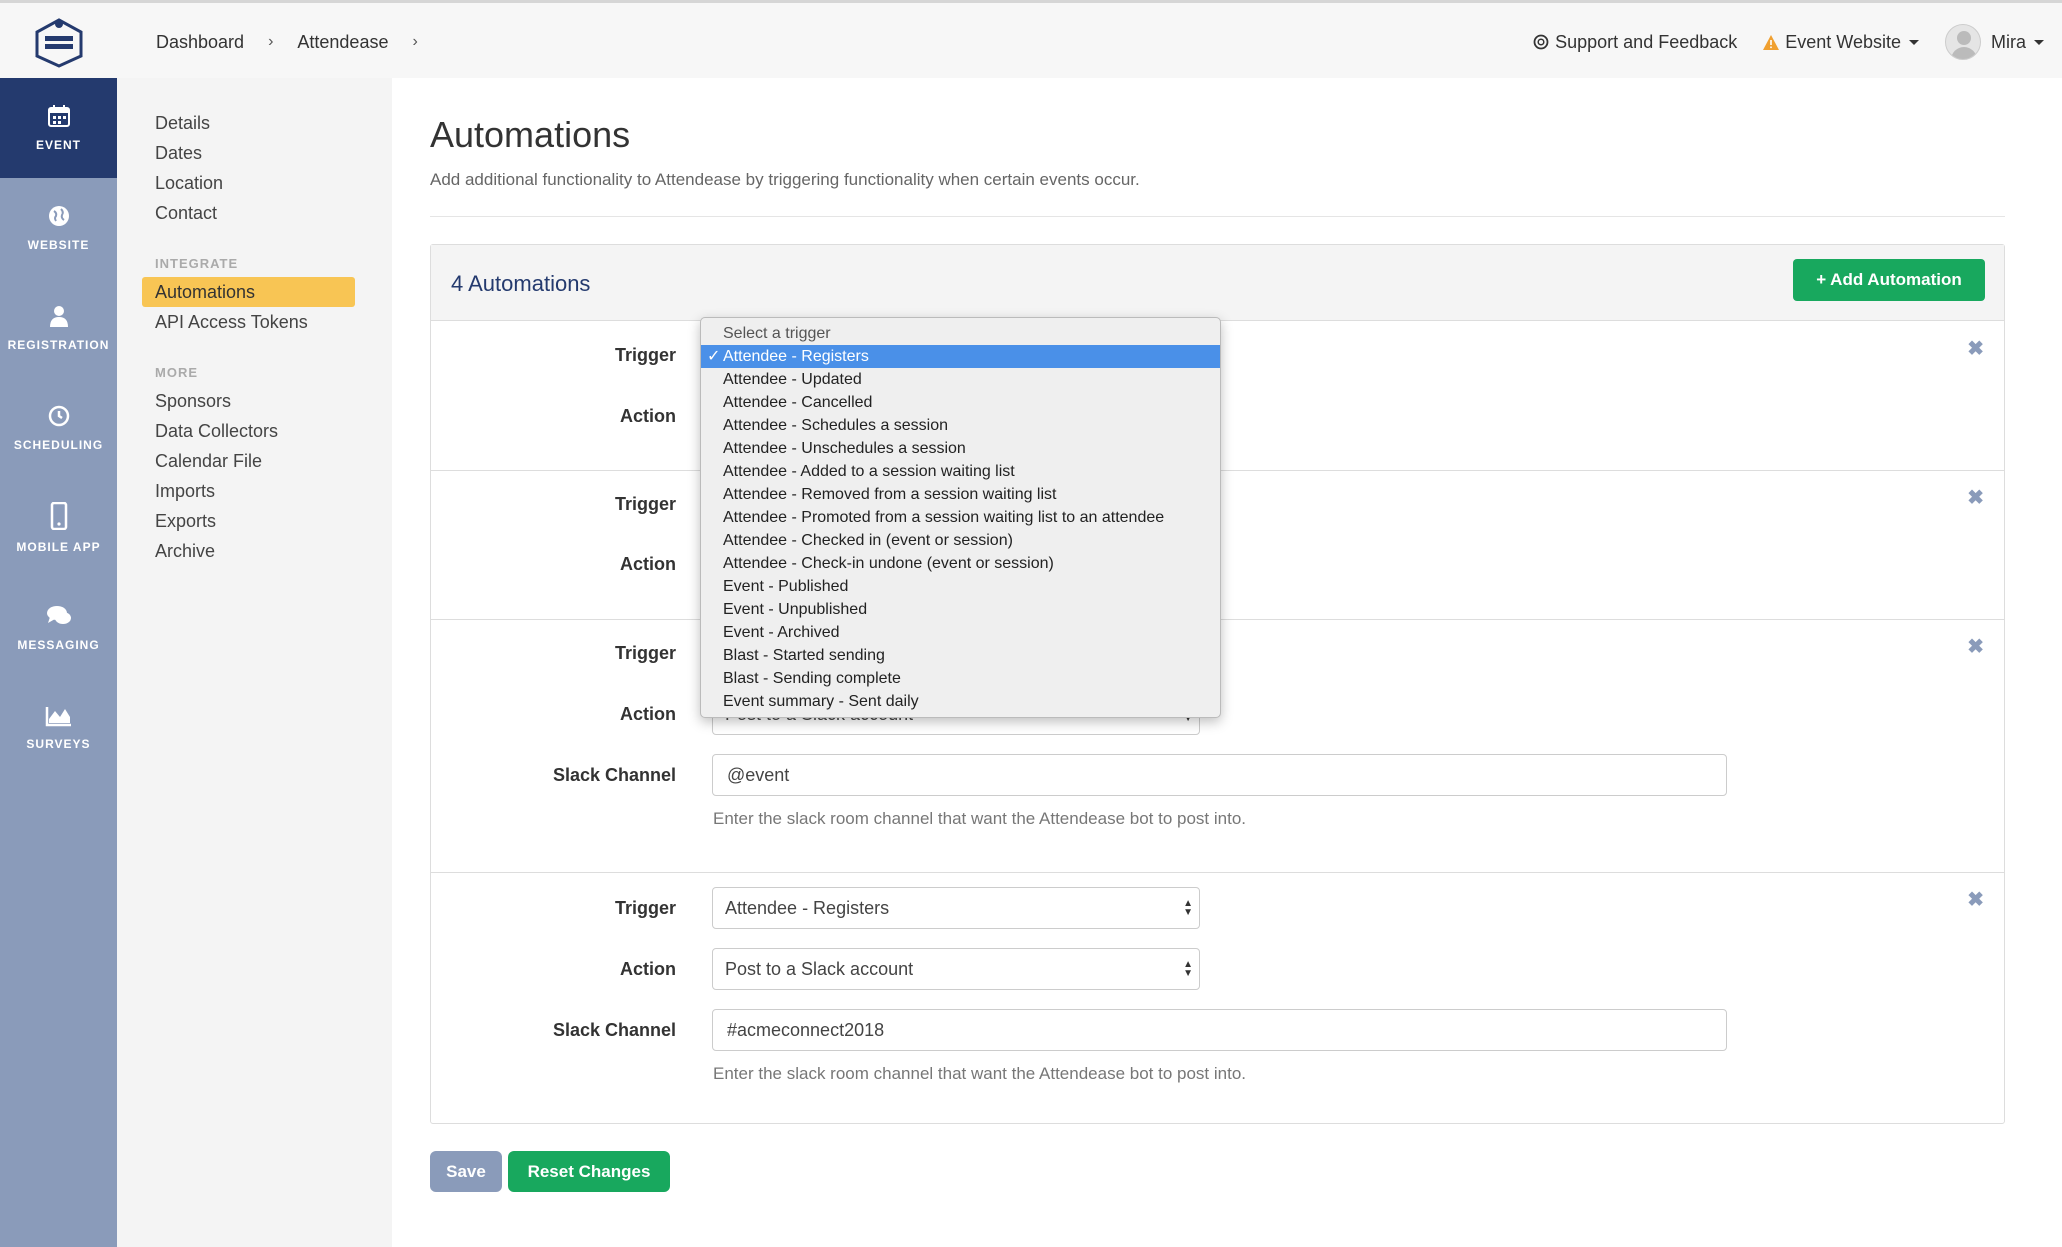 Image resolution: width=2062 pixels, height=1247 pixels. I want to click on slack-channel-value: @event, so click(758, 774).